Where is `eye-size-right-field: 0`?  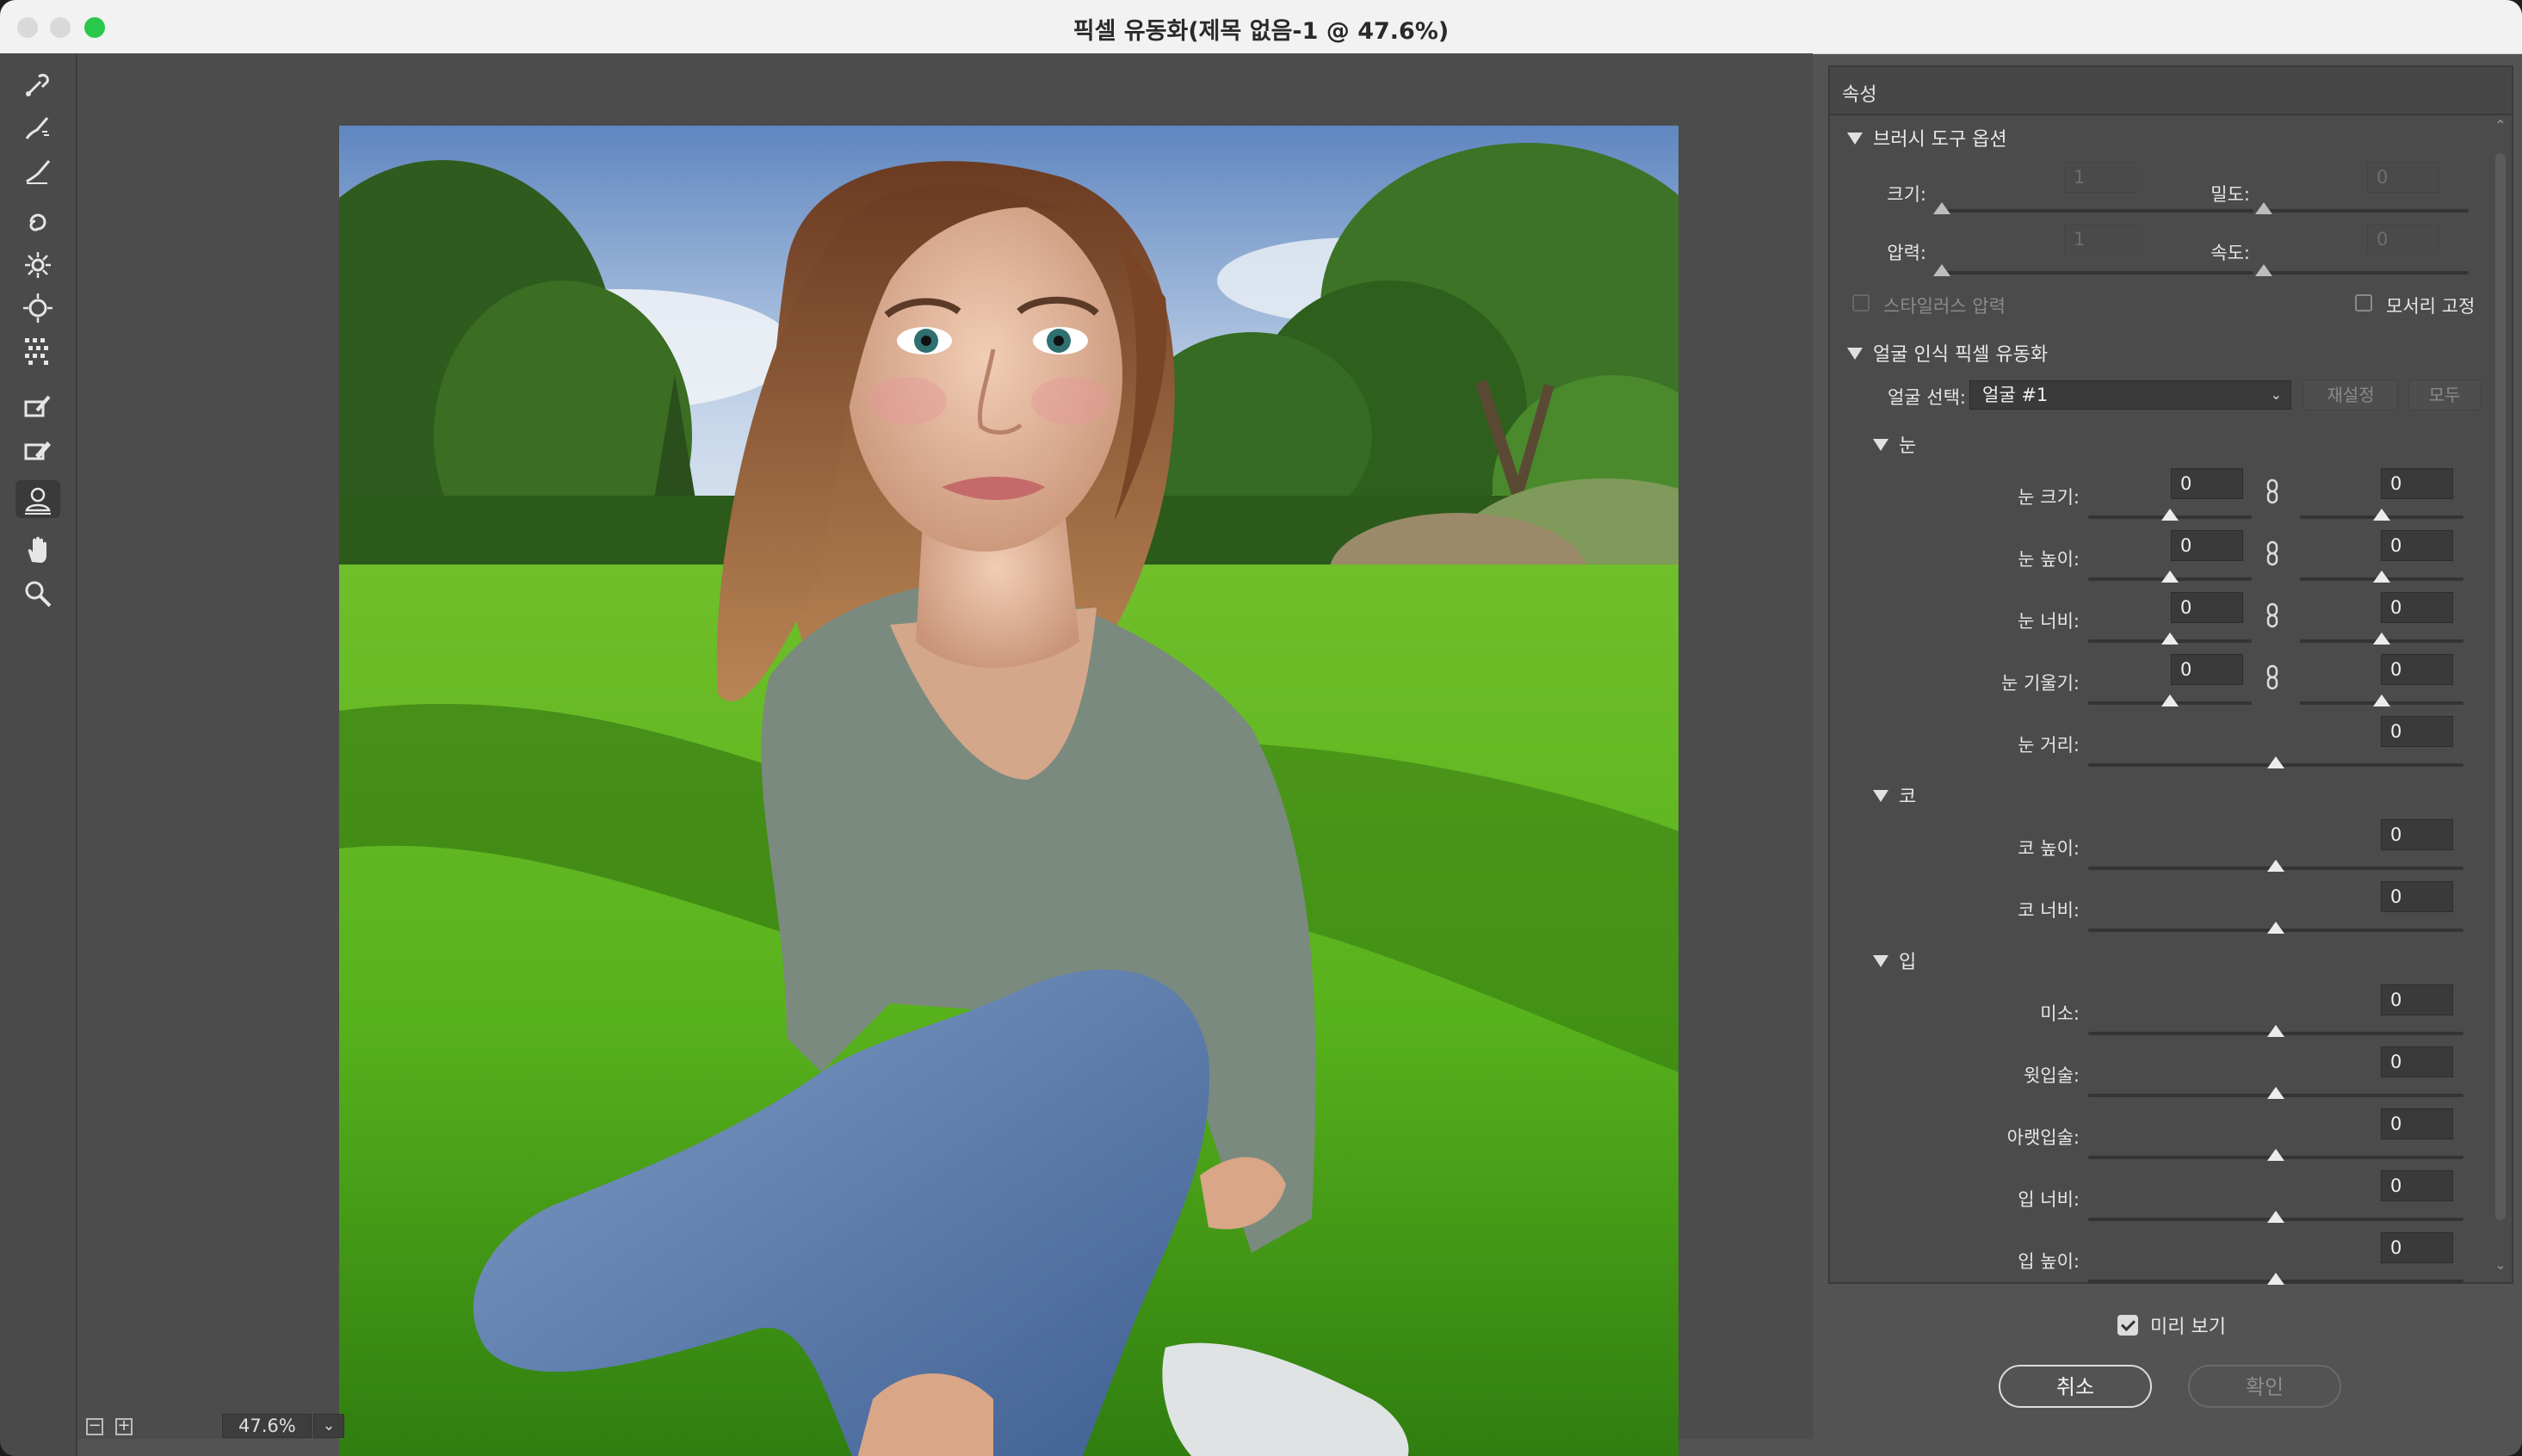
eye-size-right-field: 0 is located at coordinates (2417, 484).